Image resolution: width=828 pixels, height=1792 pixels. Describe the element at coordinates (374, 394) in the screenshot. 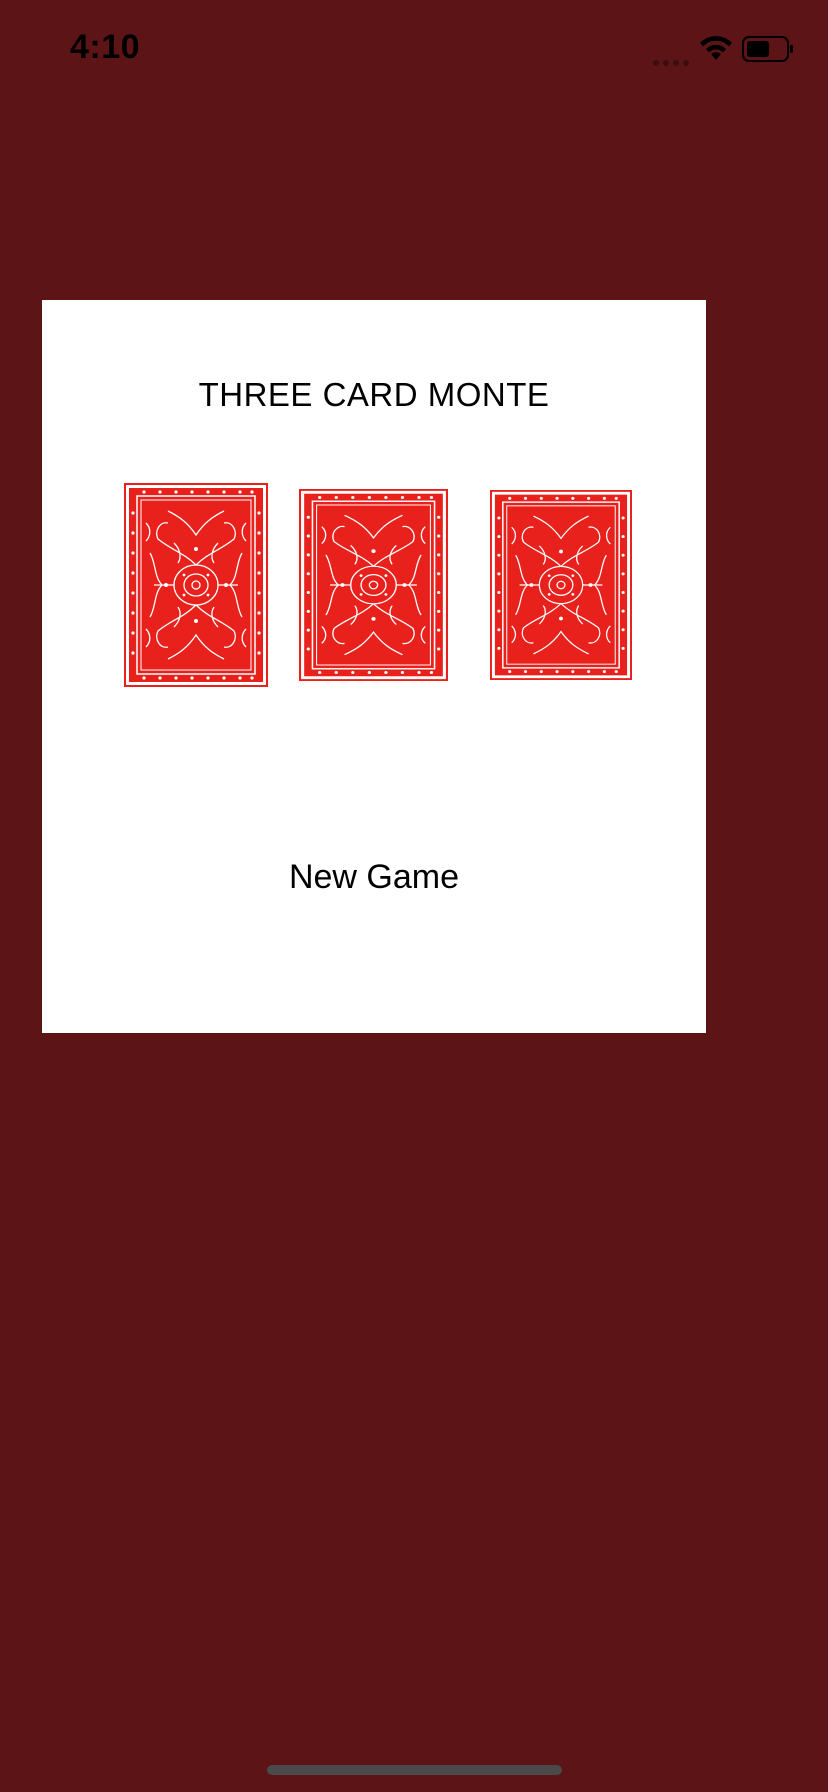

I see `game-title: THREE CARD MONTE` at that location.